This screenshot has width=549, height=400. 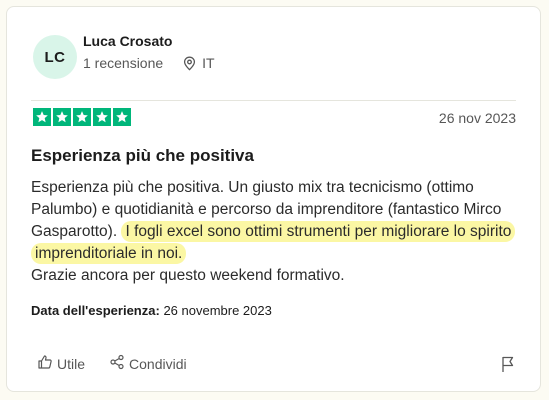 I want to click on share-button: Condividi, so click(x=148, y=363).